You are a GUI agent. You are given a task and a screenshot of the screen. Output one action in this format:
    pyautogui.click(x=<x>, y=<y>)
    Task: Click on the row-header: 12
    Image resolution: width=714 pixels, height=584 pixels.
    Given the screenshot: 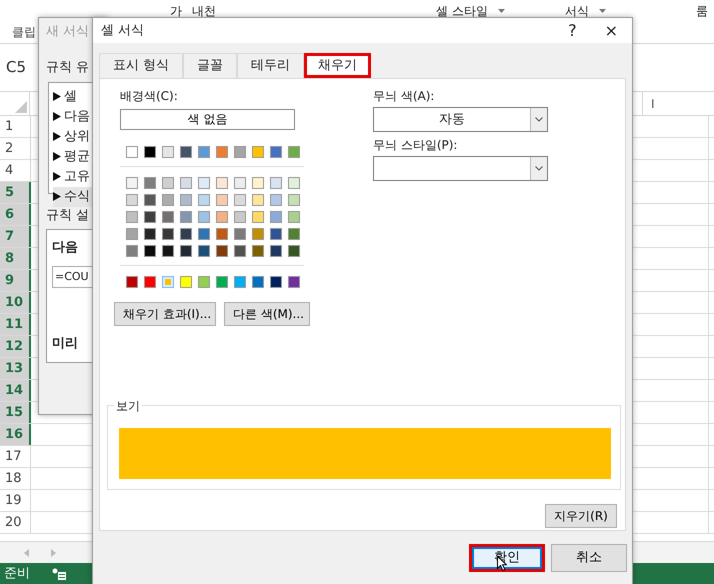 What is the action you would take?
    pyautogui.click(x=15, y=346)
    